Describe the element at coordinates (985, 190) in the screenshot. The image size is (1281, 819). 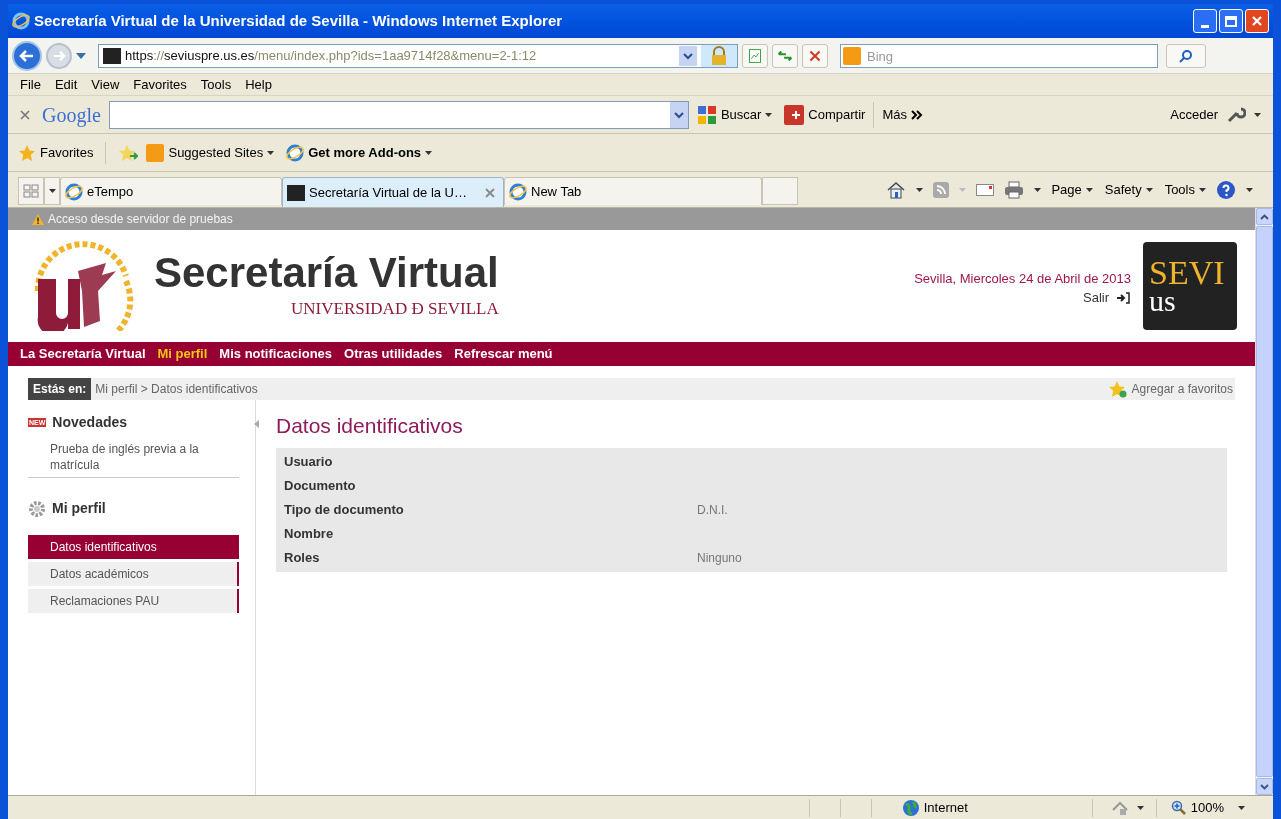
I see `mail-icon` at that location.